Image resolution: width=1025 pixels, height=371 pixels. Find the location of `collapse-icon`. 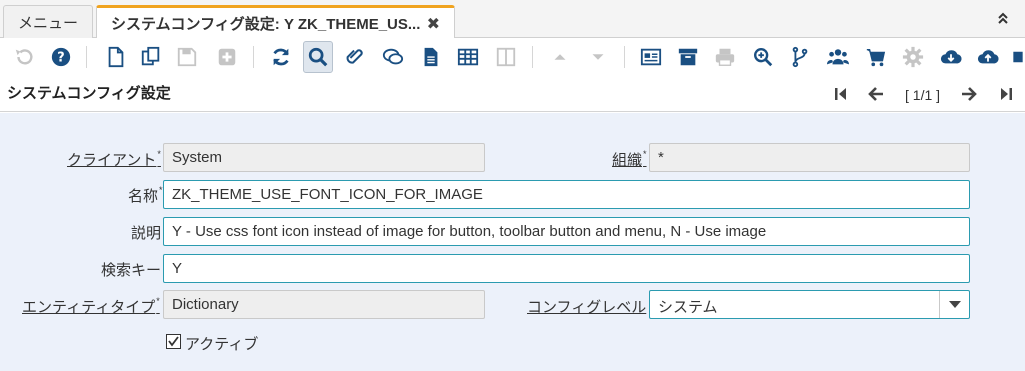

collapse-icon is located at coordinates (1003, 18).